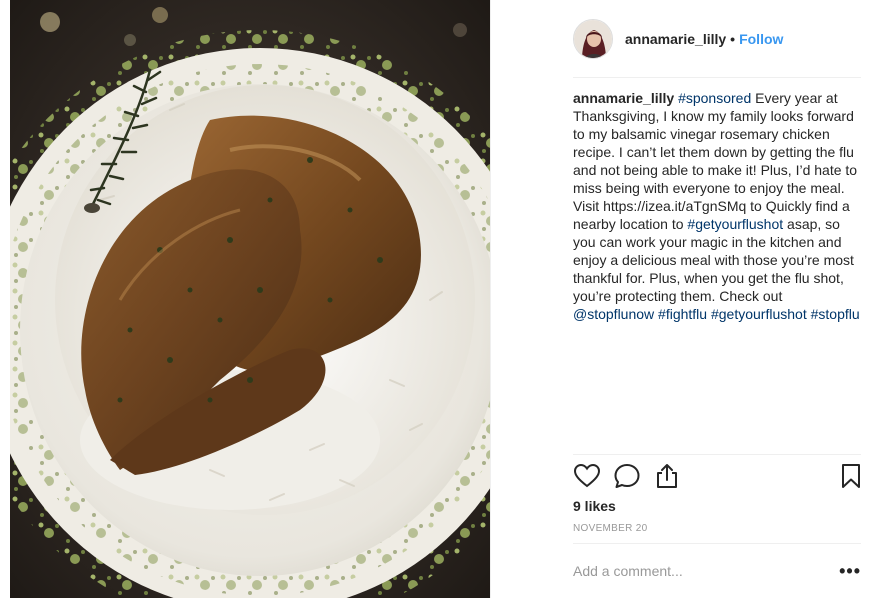 Image resolution: width=882 pixels, height=601 pixels. What do you see at coordinates (850, 571) in the screenshot?
I see `more-options-icon: •••` at bounding box center [850, 571].